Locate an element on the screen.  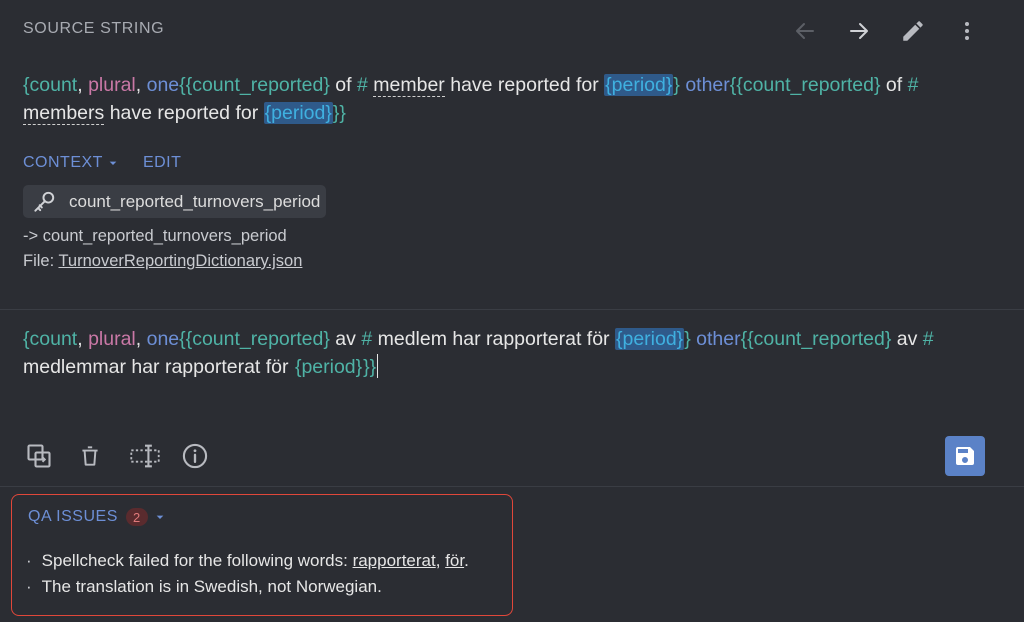
qa-issues-toggle: QA ISSUES 2 is located at coordinates (98, 517).